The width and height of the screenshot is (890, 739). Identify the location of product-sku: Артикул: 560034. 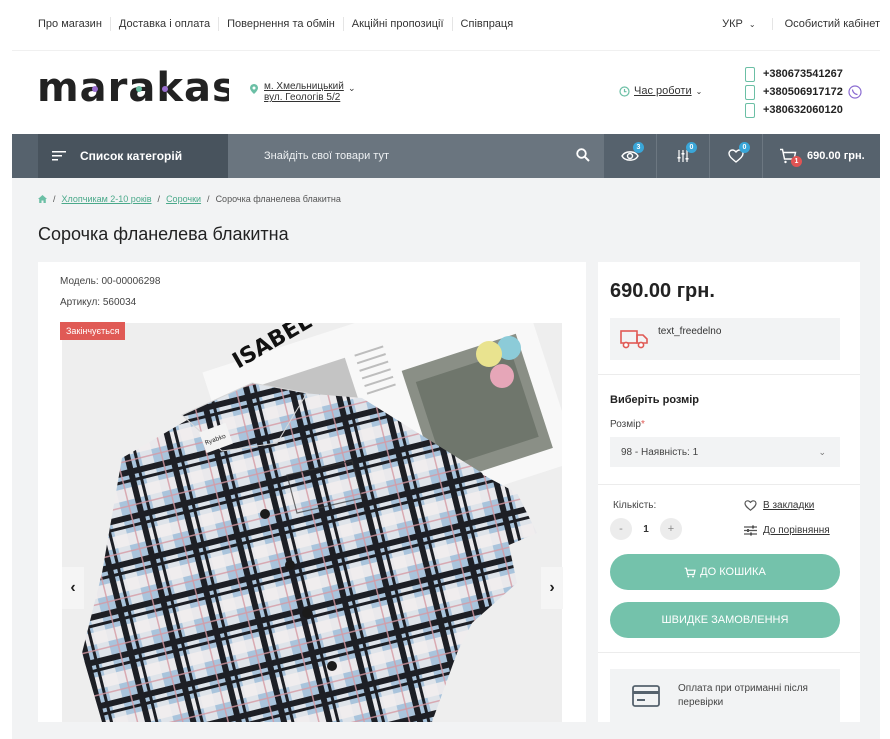
(98, 302).